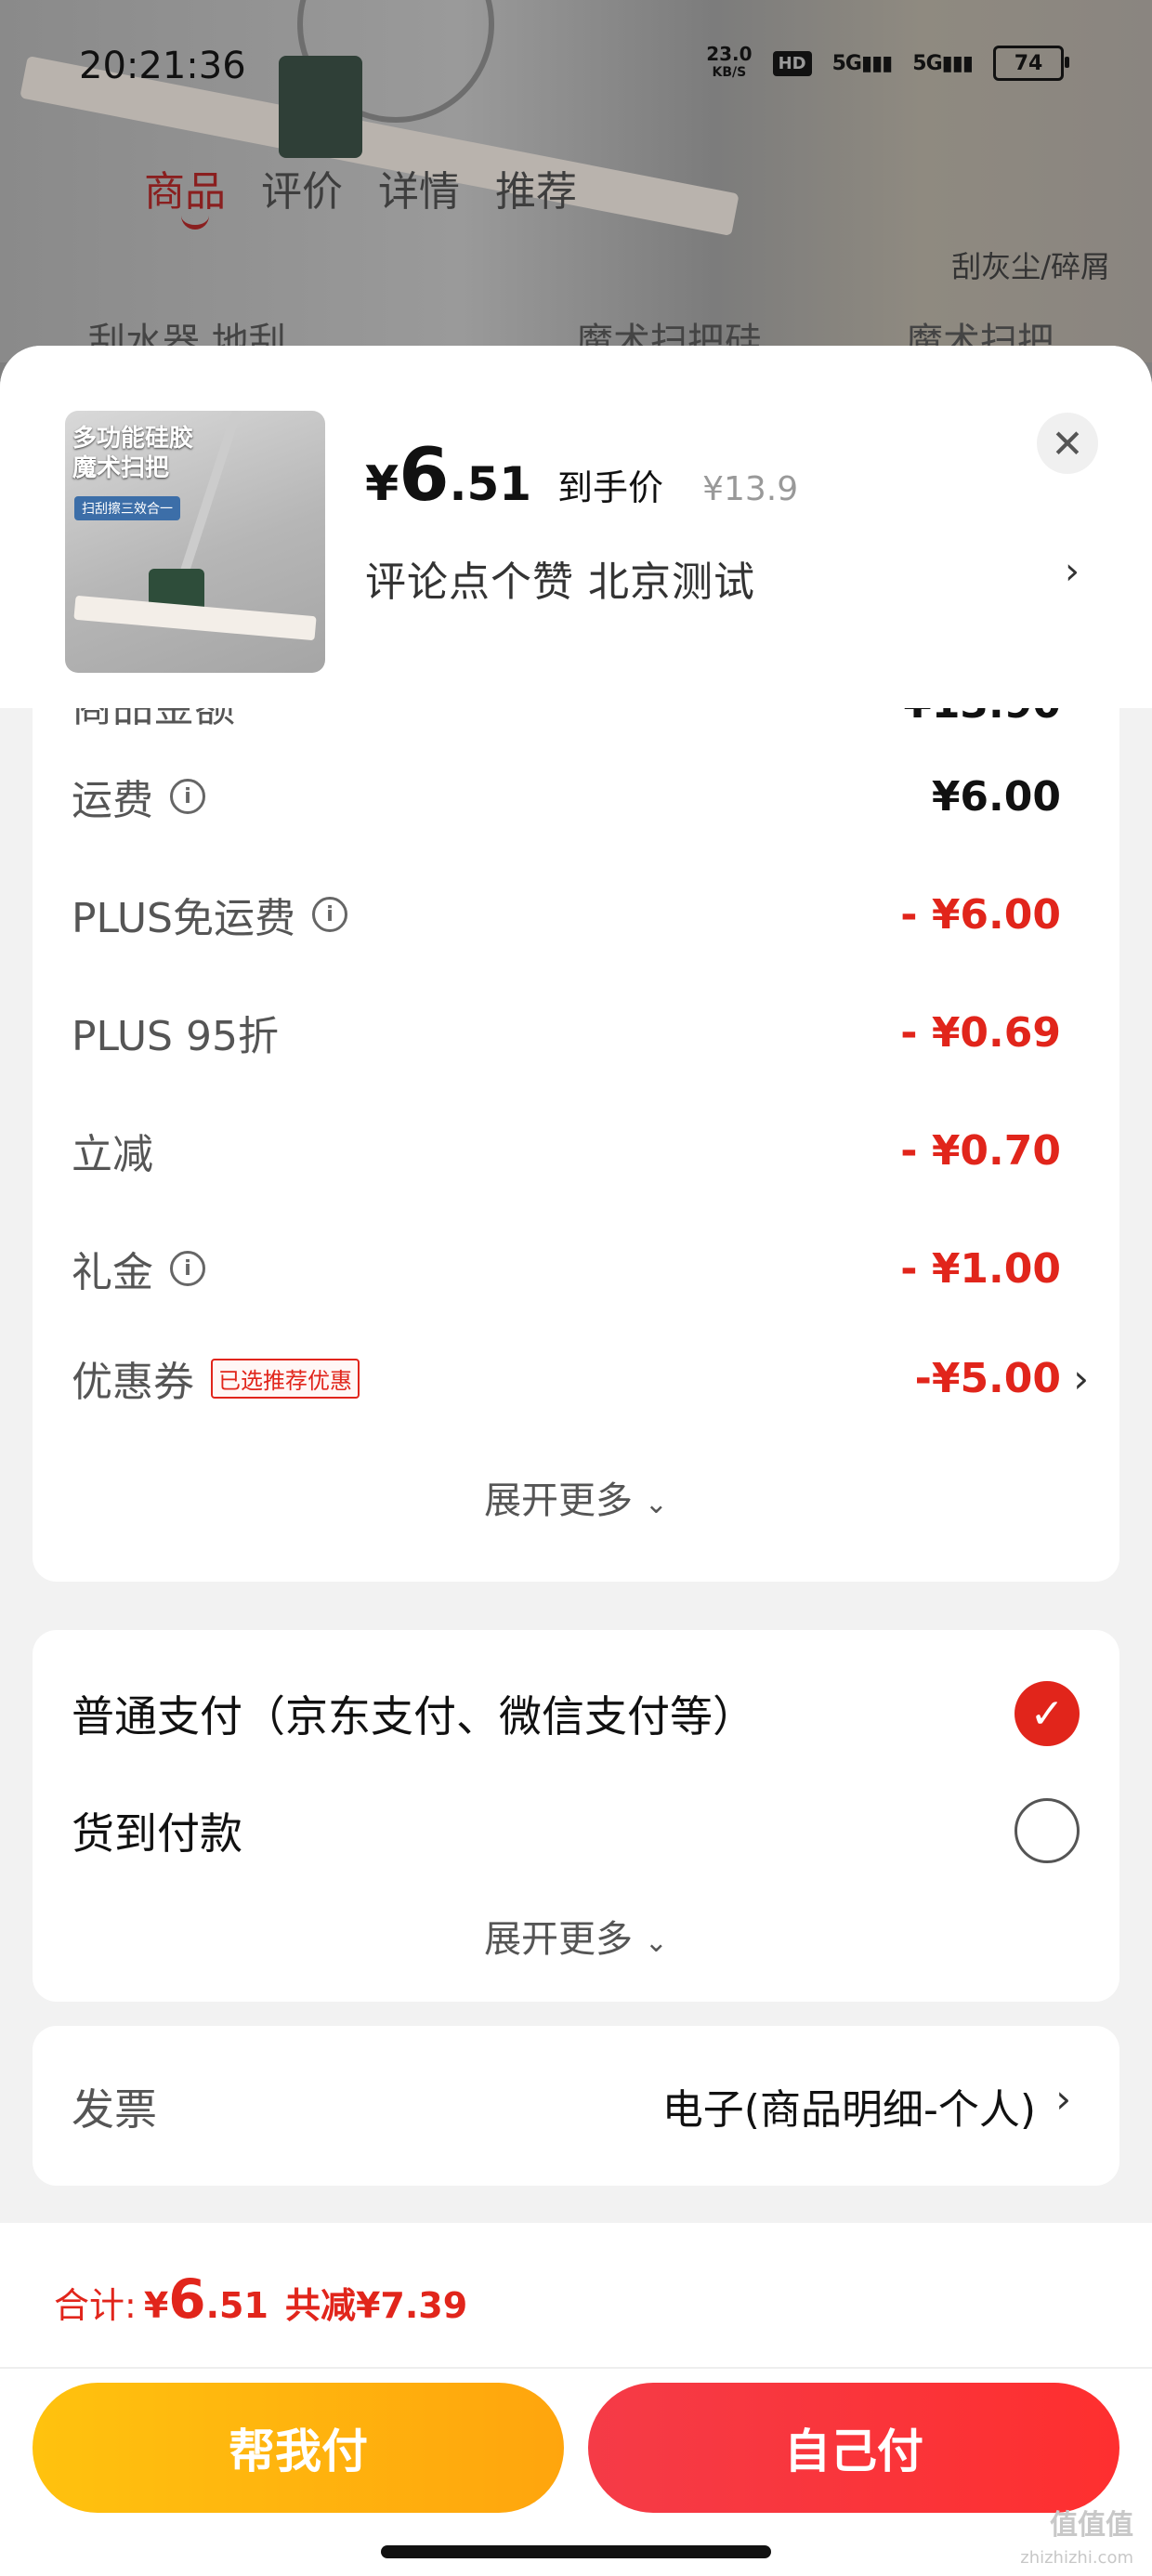 The width and height of the screenshot is (1152, 2576). I want to click on selected-spec: 评论点个赞 北京测试, so click(560, 578).